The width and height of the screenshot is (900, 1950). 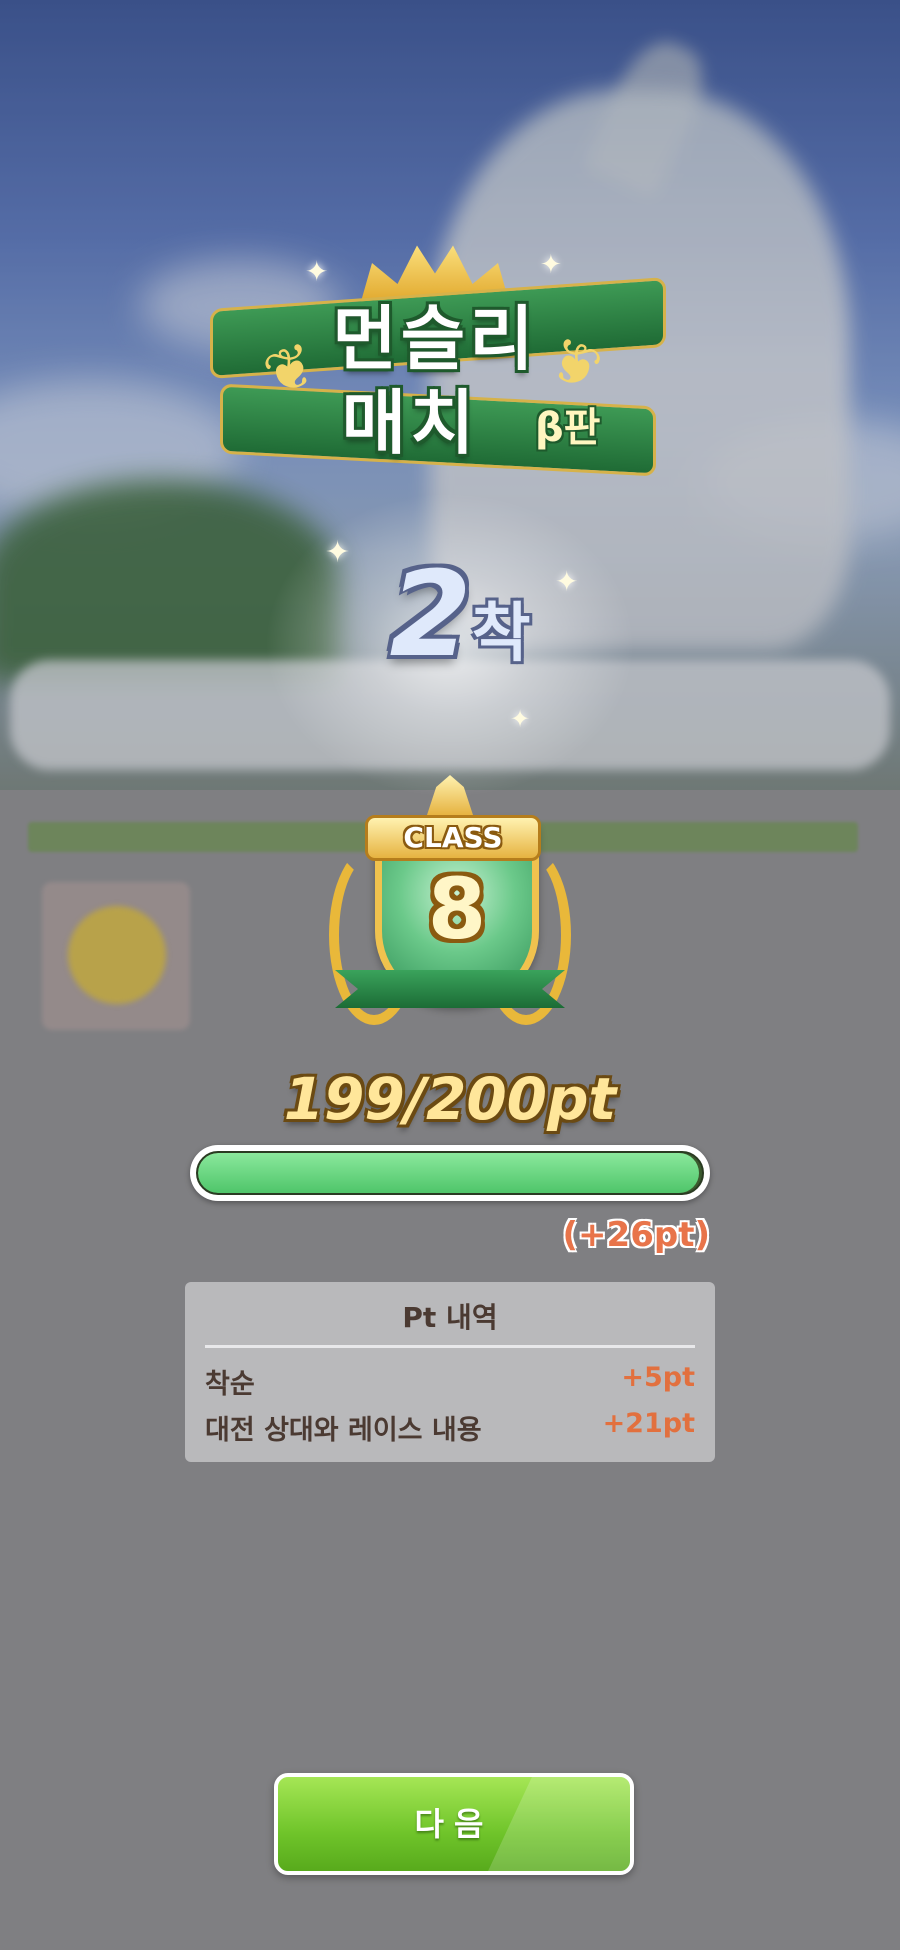 What do you see at coordinates (450, 989) in the screenshot?
I see `badge-ribbon` at bounding box center [450, 989].